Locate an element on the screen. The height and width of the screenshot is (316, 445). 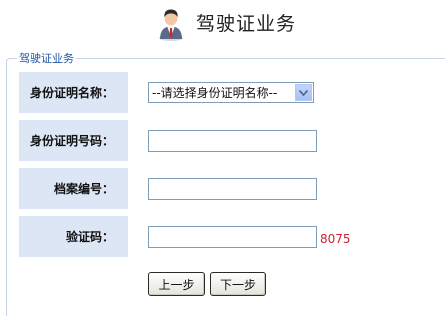
chevron-down-icon is located at coordinates (303, 92).